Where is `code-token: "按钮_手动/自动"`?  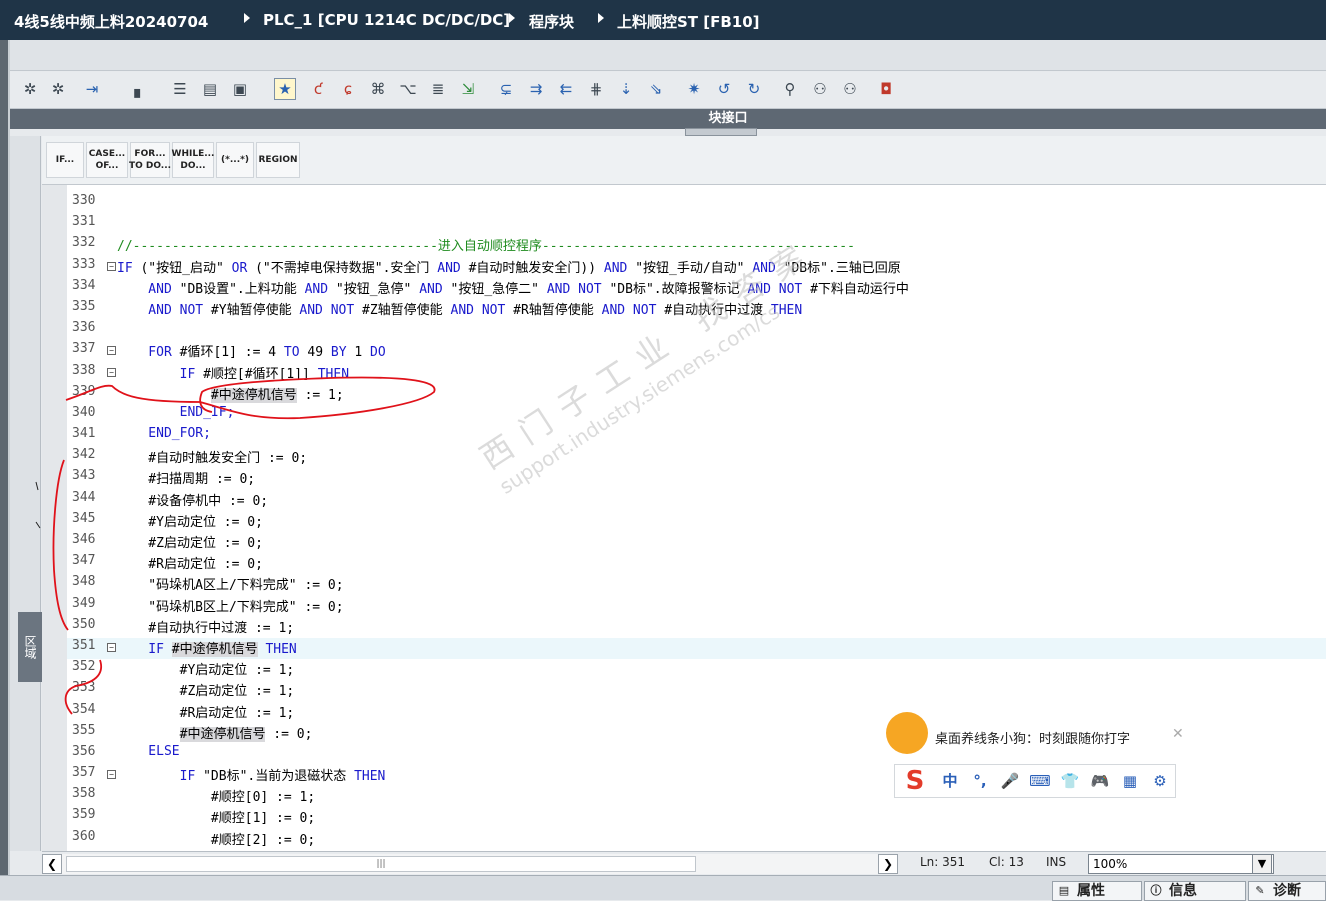
code-token: "按钮_手动/自动" is located at coordinates (694, 268).